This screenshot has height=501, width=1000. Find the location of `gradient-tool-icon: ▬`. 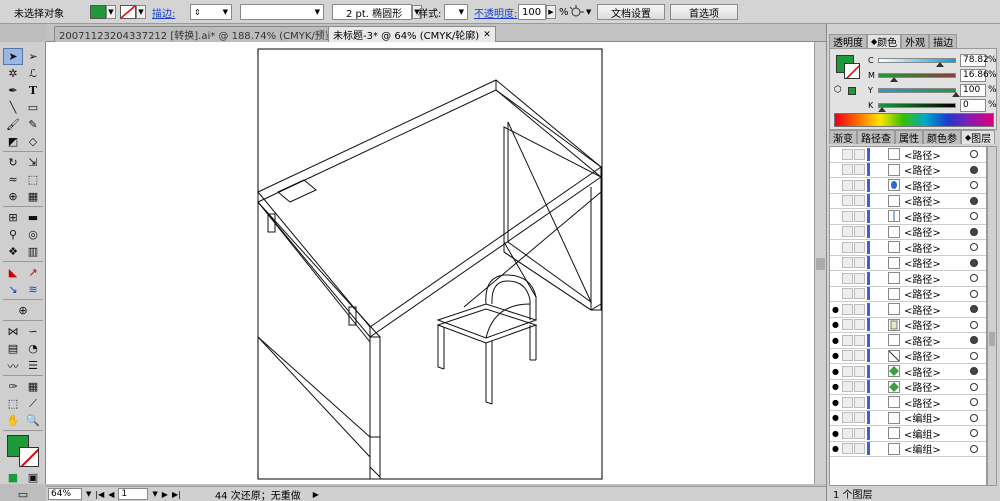

gradient-tool-icon: ▬ is located at coordinates (33, 217).